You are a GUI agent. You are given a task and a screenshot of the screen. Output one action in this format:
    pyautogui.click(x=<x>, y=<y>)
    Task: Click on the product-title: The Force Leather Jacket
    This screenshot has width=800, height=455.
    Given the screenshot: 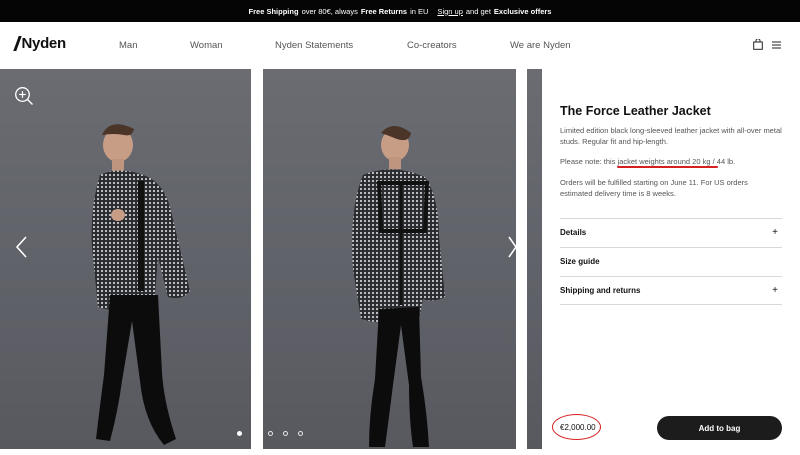 What is the action you would take?
    pyautogui.click(x=635, y=111)
    